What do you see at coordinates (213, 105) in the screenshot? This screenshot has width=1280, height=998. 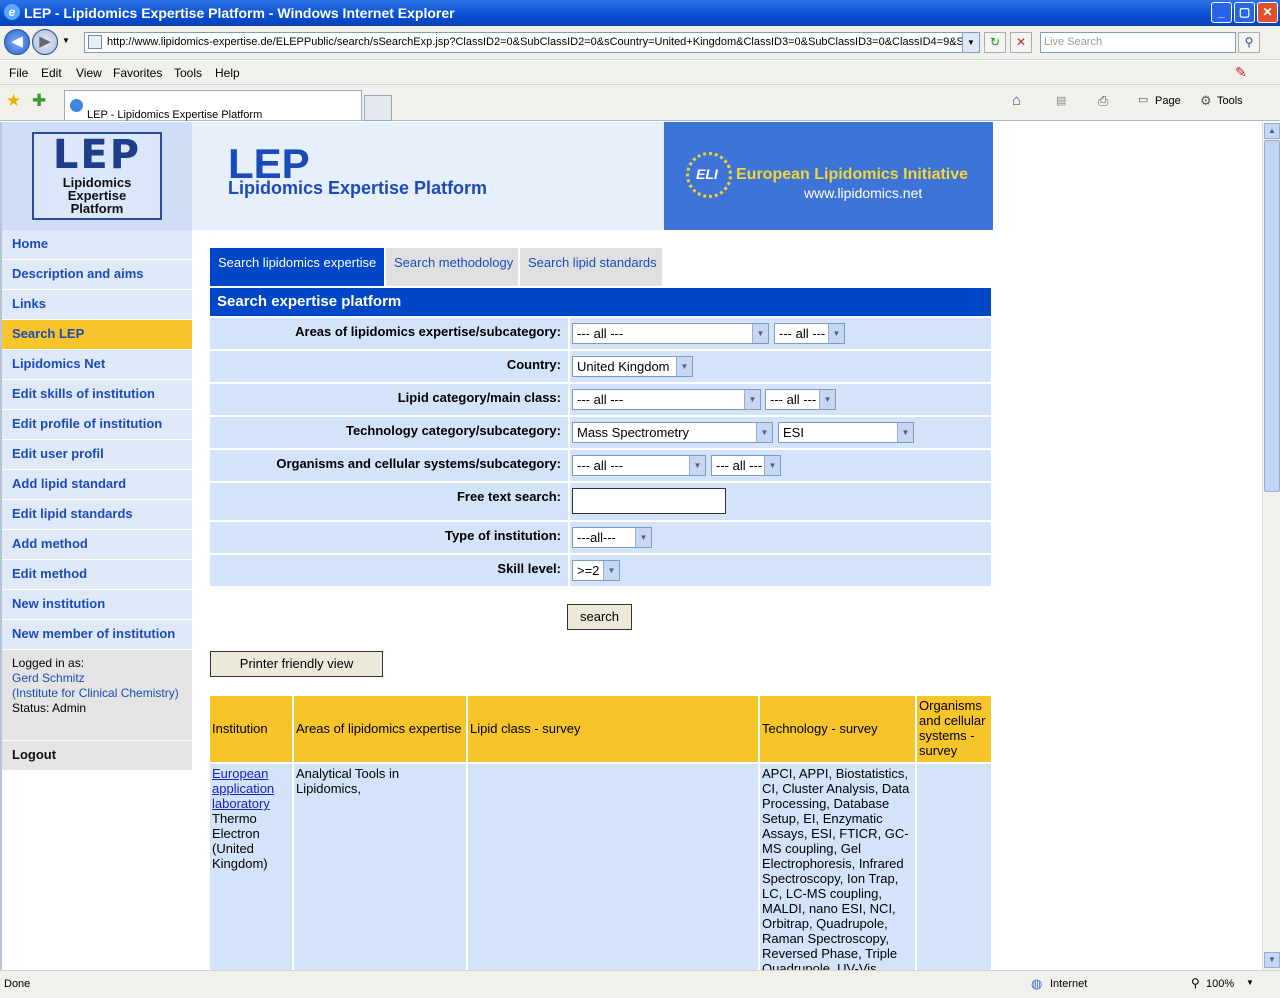 I see `tab-lep: LEP - Lipidomics Expertise Platform` at bounding box center [213, 105].